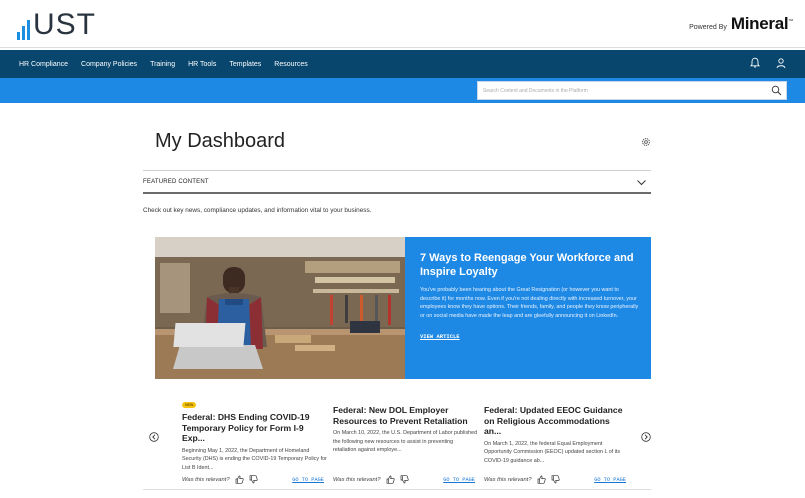 The image size is (805, 498). Describe the element at coordinates (397, 489) in the screenshot. I see `content-divider` at that location.